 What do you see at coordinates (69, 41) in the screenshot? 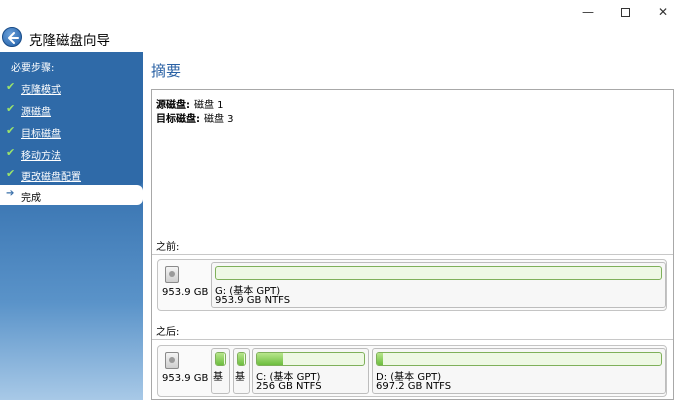
I see `wizard-title: 克隆磁盘向导` at bounding box center [69, 41].